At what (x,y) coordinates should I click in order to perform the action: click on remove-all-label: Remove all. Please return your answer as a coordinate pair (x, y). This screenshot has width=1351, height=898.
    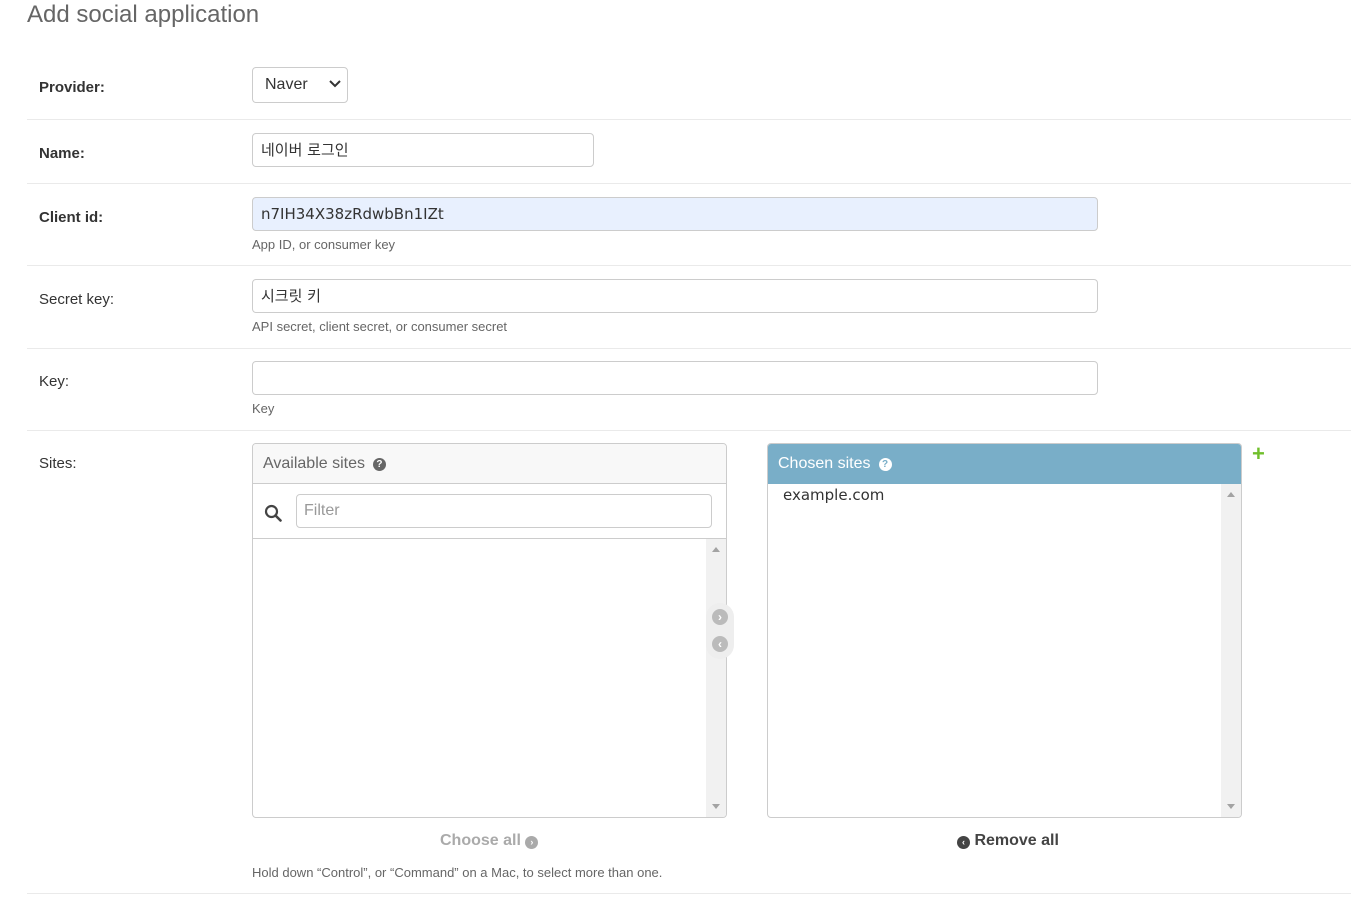
    Looking at the image, I should click on (1016, 840).